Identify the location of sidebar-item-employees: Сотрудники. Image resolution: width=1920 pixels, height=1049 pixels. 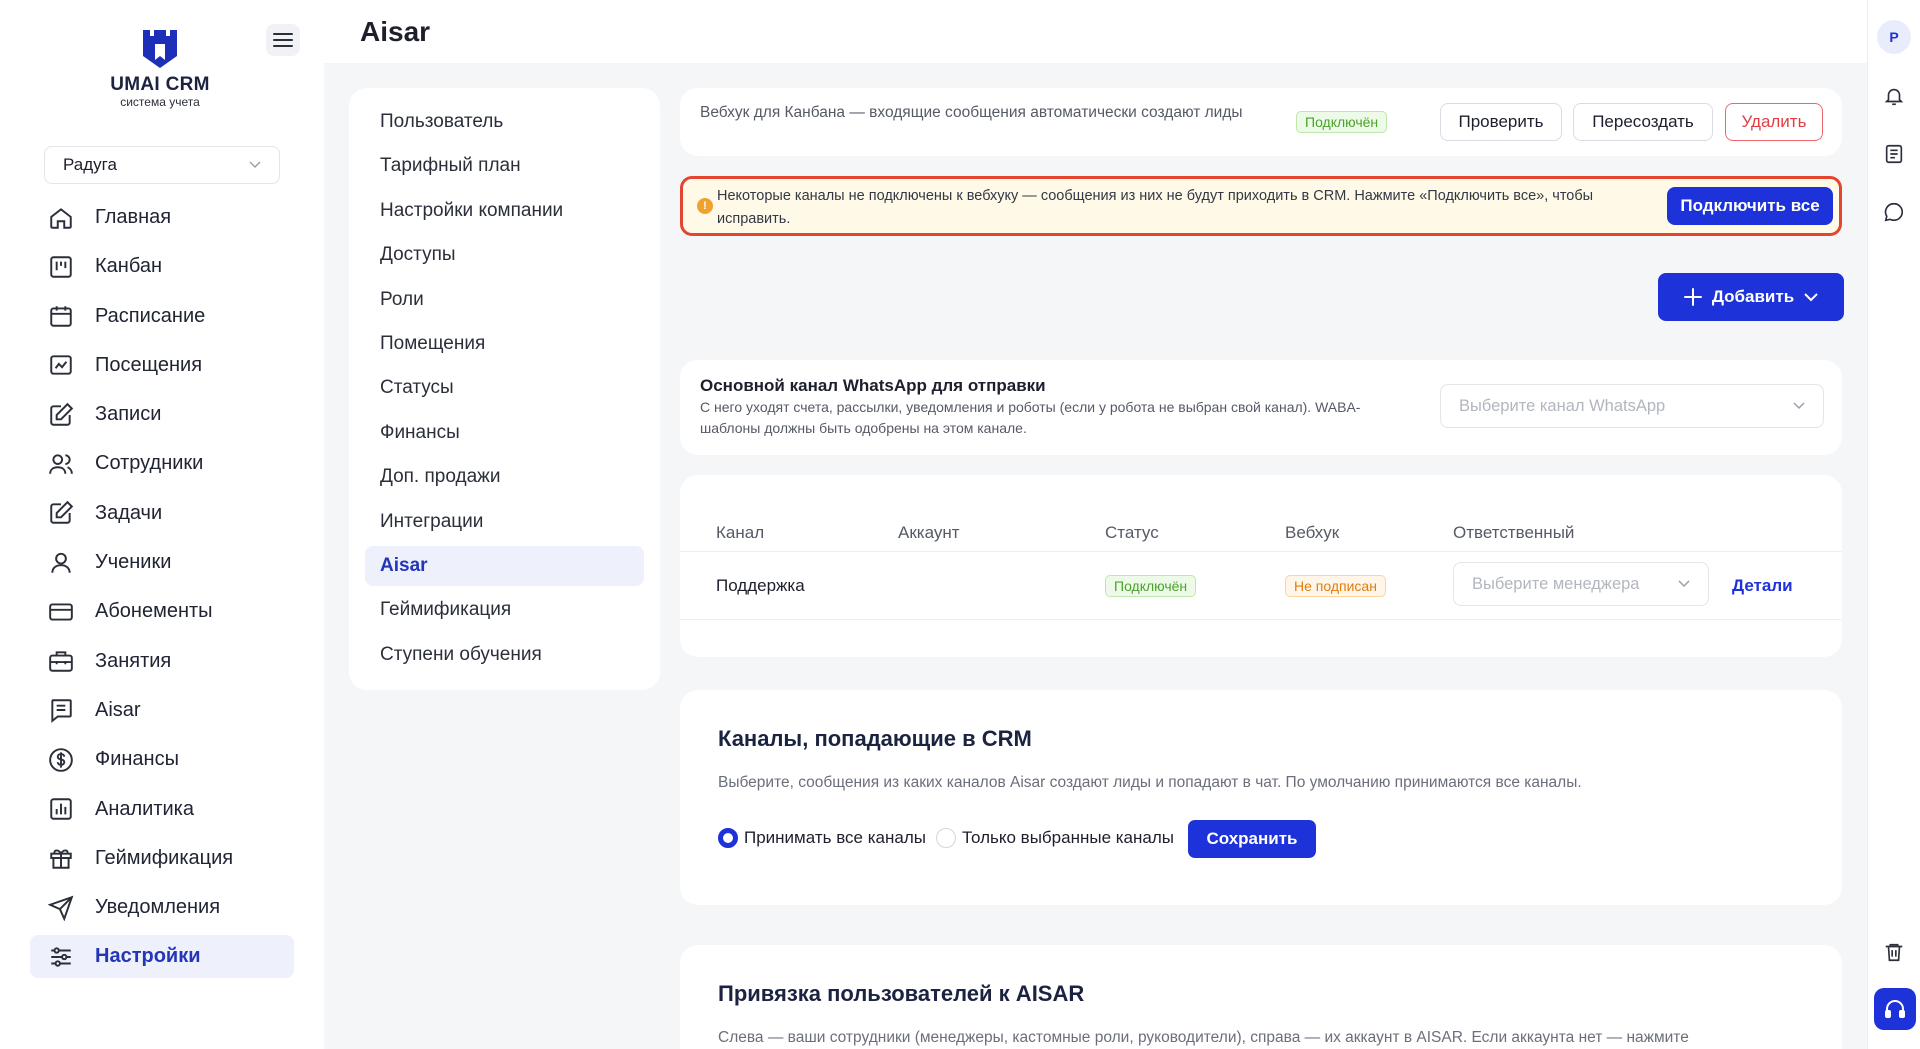
(162, 463).